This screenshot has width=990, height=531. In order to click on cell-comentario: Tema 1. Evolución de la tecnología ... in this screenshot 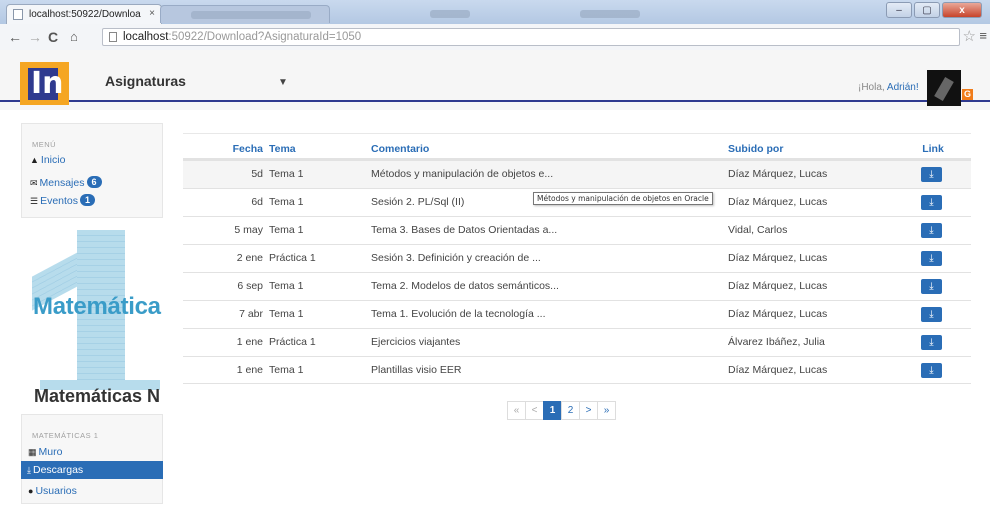, I will do `click(458, 314)`.